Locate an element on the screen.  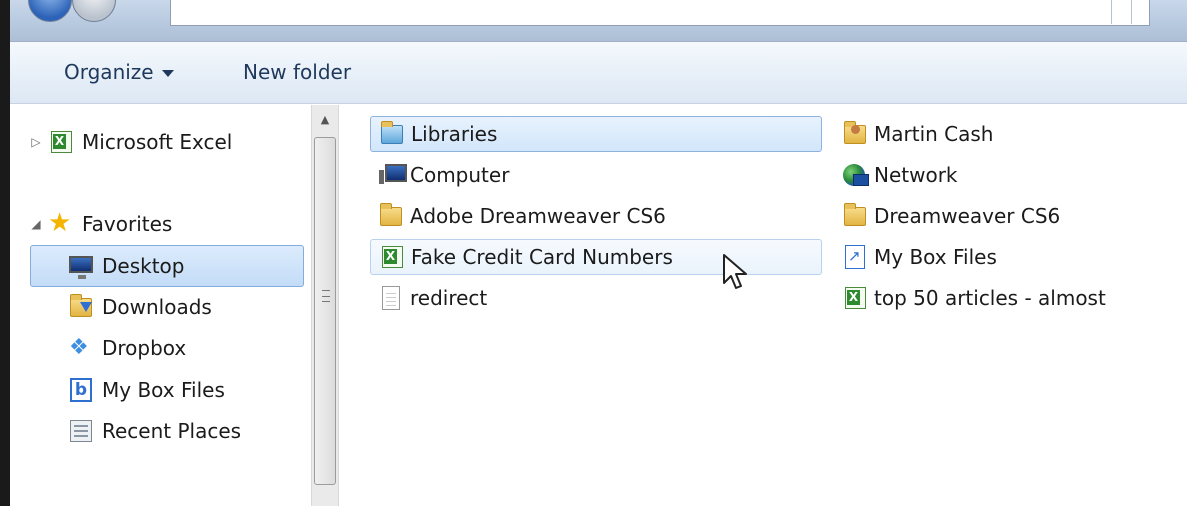
organize-button: Organize is located at coordinates (119, 72).